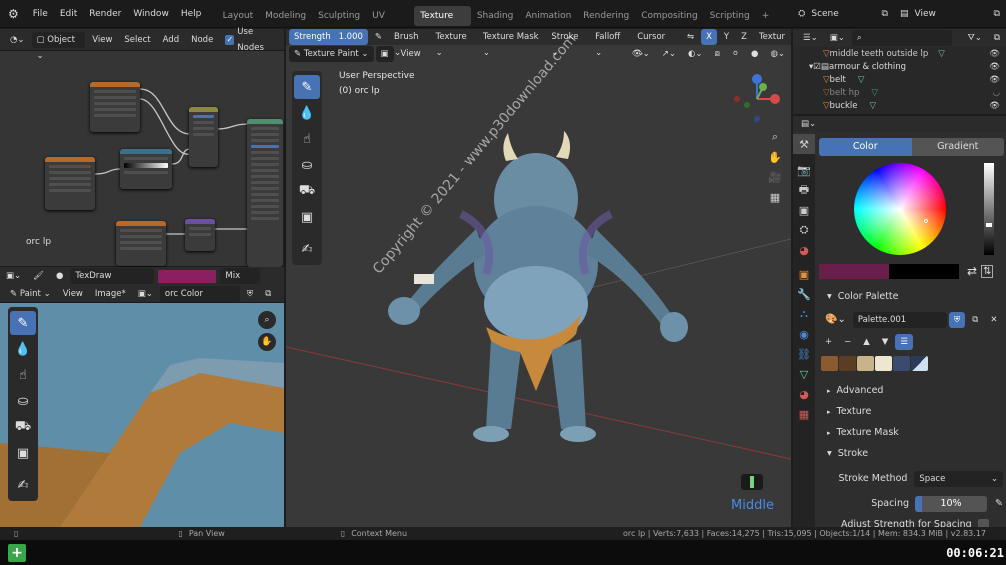  I want to click on mapping-node, so click(203, 137).